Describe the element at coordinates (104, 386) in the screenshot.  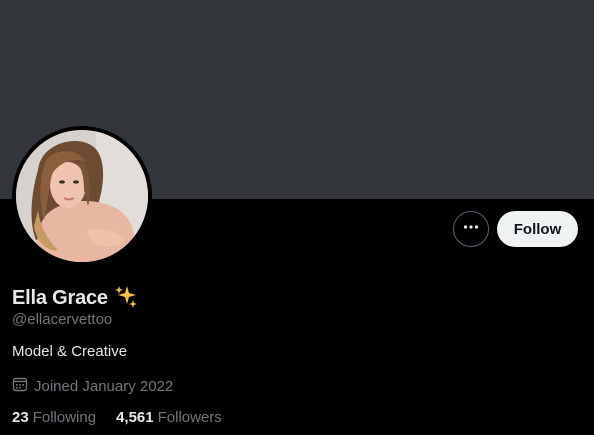
I see `joined-label: Joined January 2022` at that location.